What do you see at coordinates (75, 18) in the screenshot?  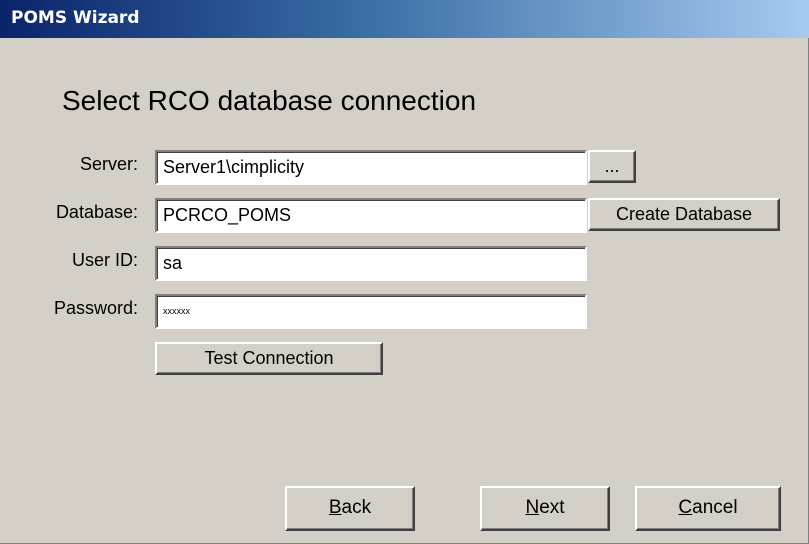 I see `window-title: POMS Wizard` at bounding box center [75, 18].